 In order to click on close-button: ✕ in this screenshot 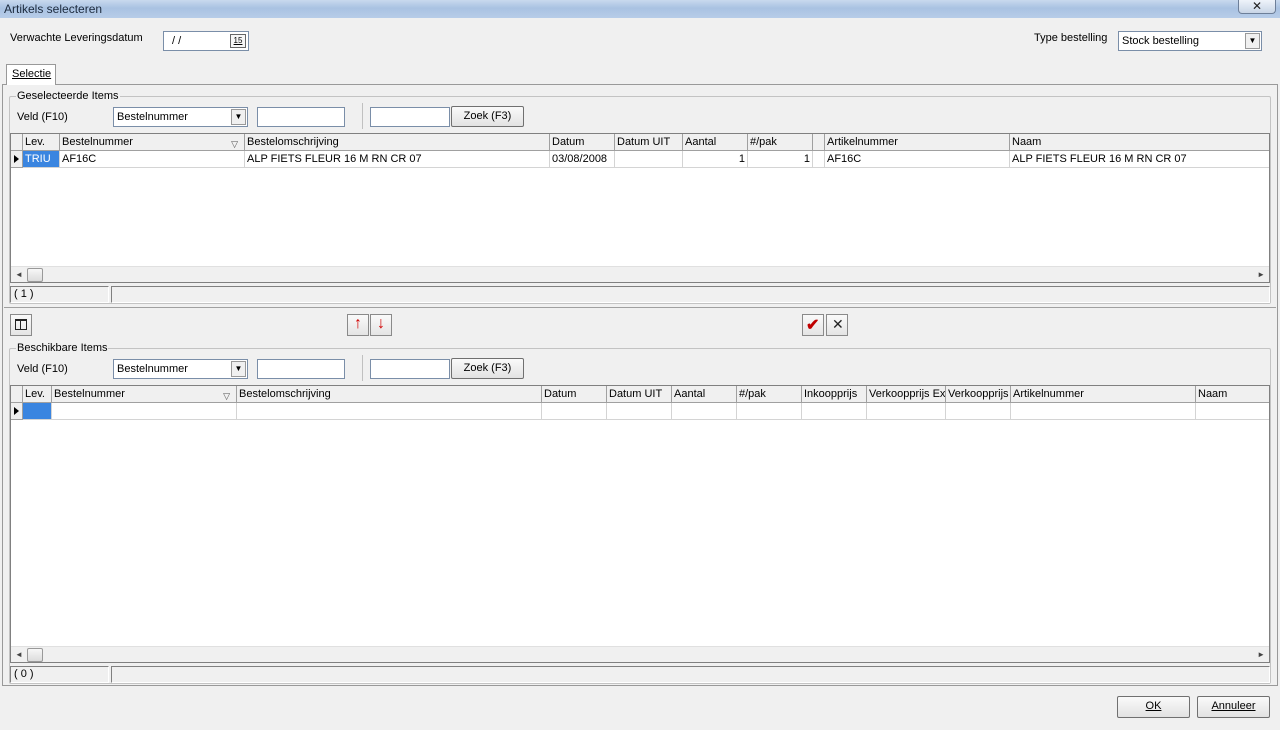, I will do `click(1257, 7)`.